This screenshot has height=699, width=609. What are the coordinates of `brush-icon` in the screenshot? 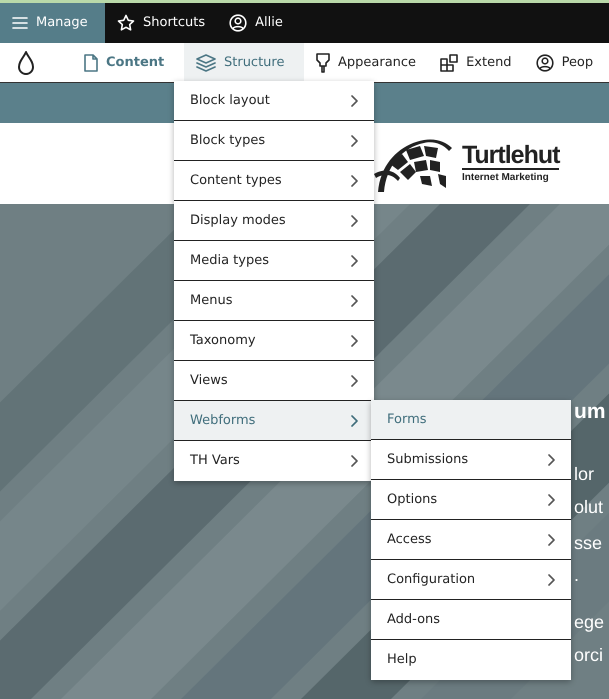 It's located at (323, 62).